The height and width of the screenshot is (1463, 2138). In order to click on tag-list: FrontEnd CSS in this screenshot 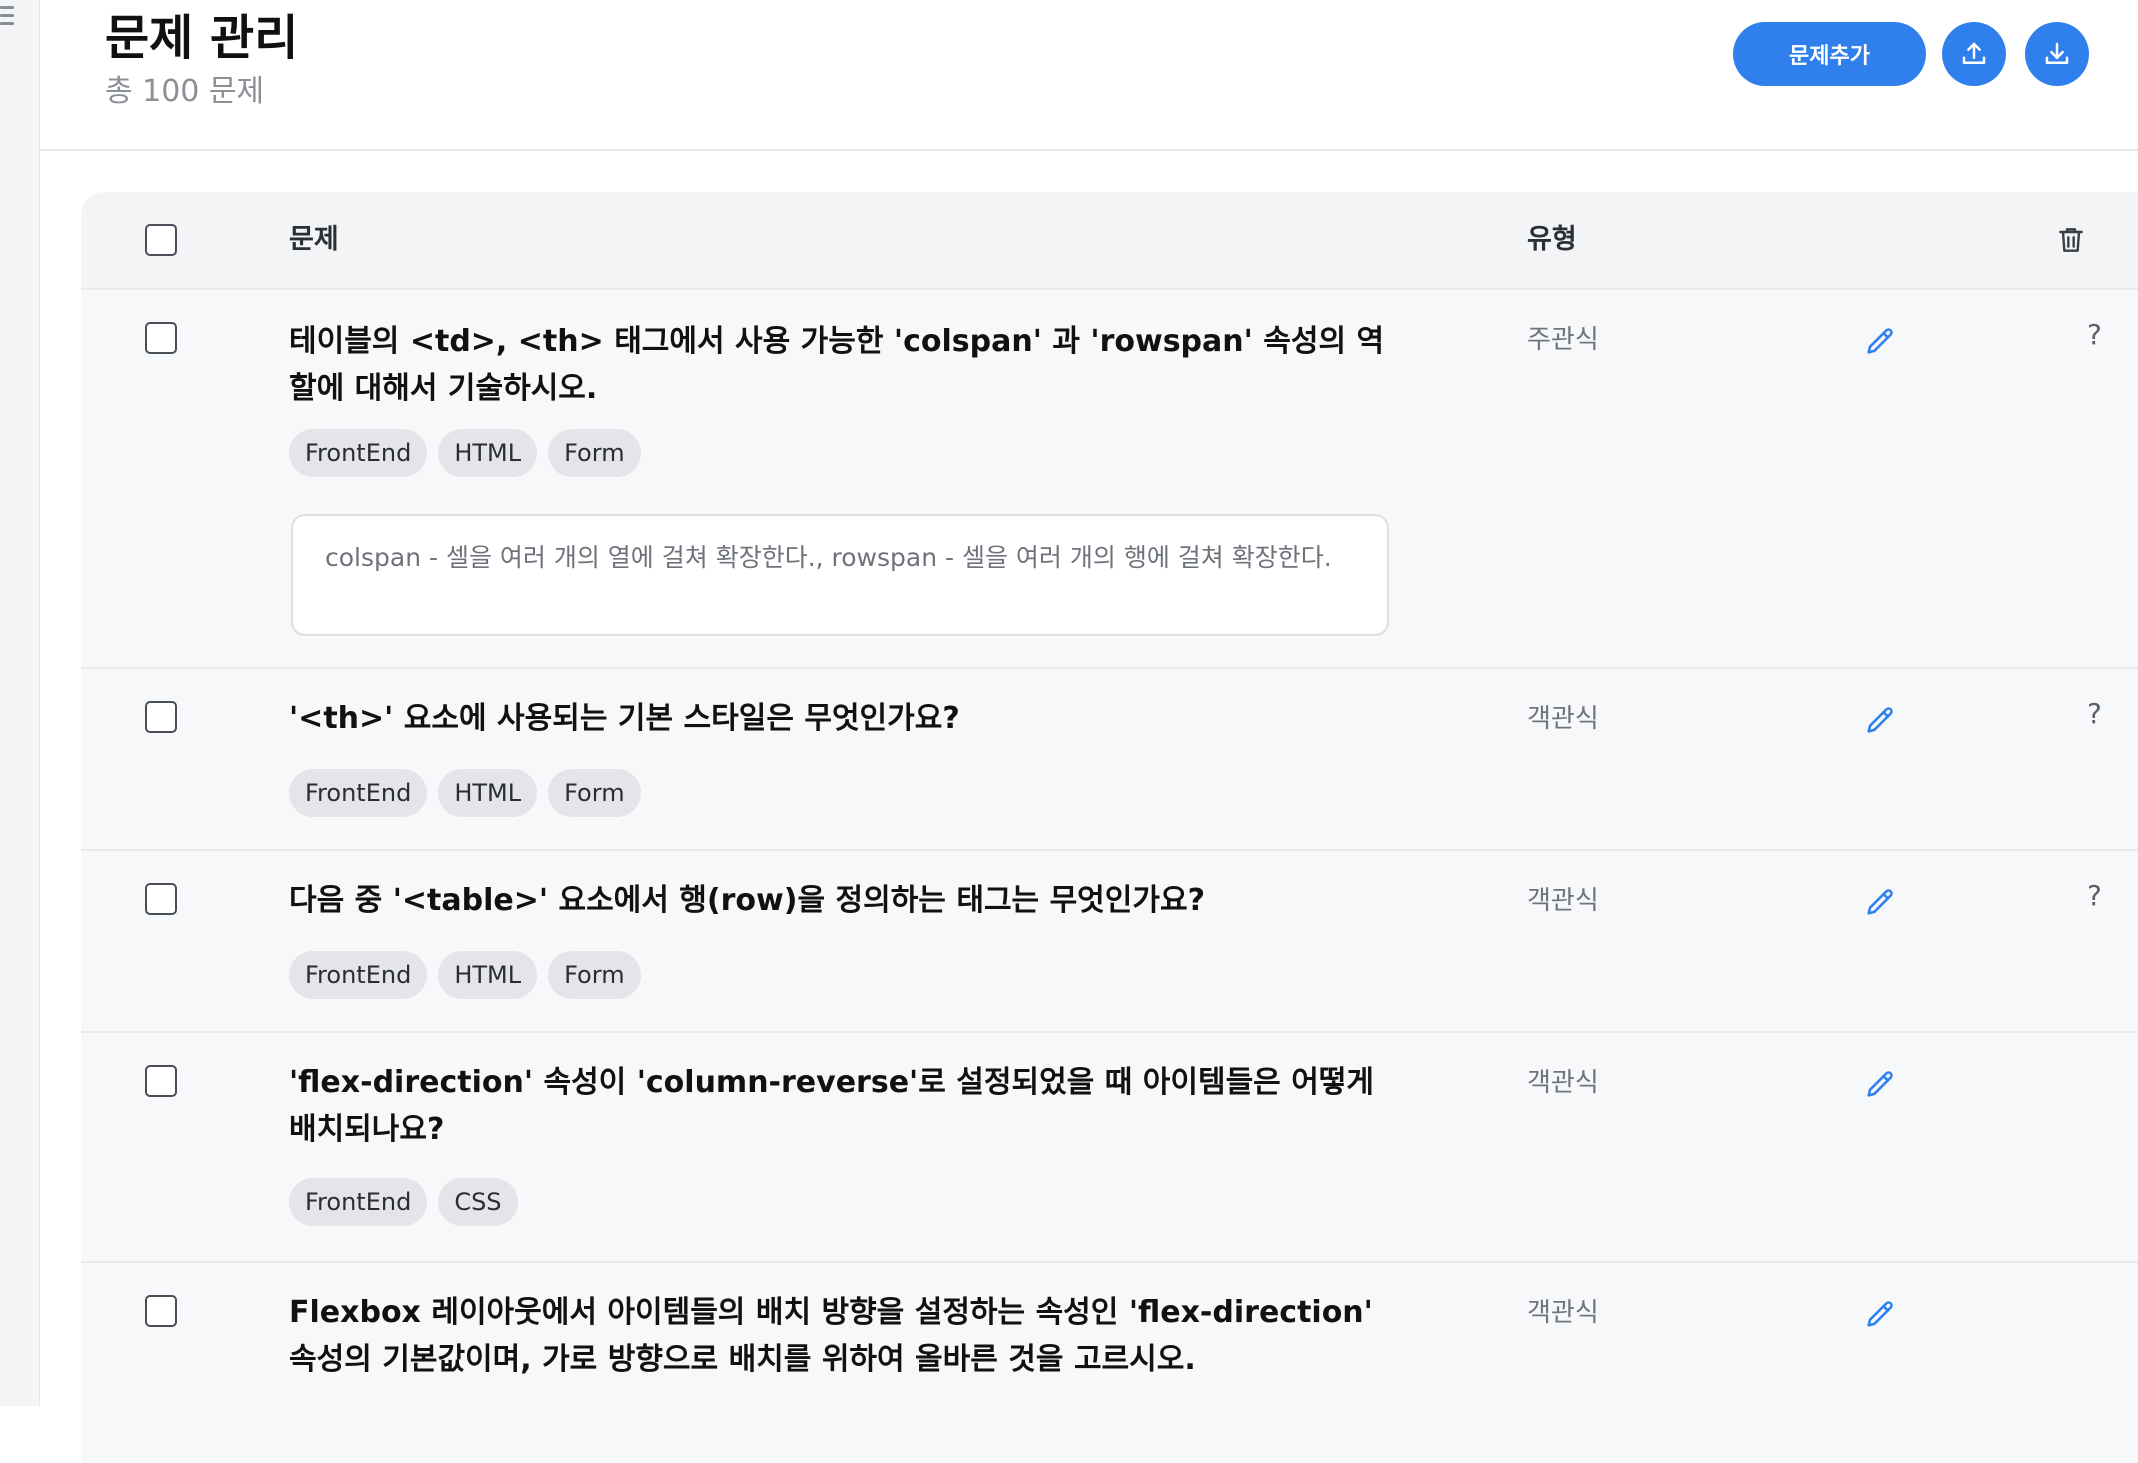, I will do `click(409, 1202)`.